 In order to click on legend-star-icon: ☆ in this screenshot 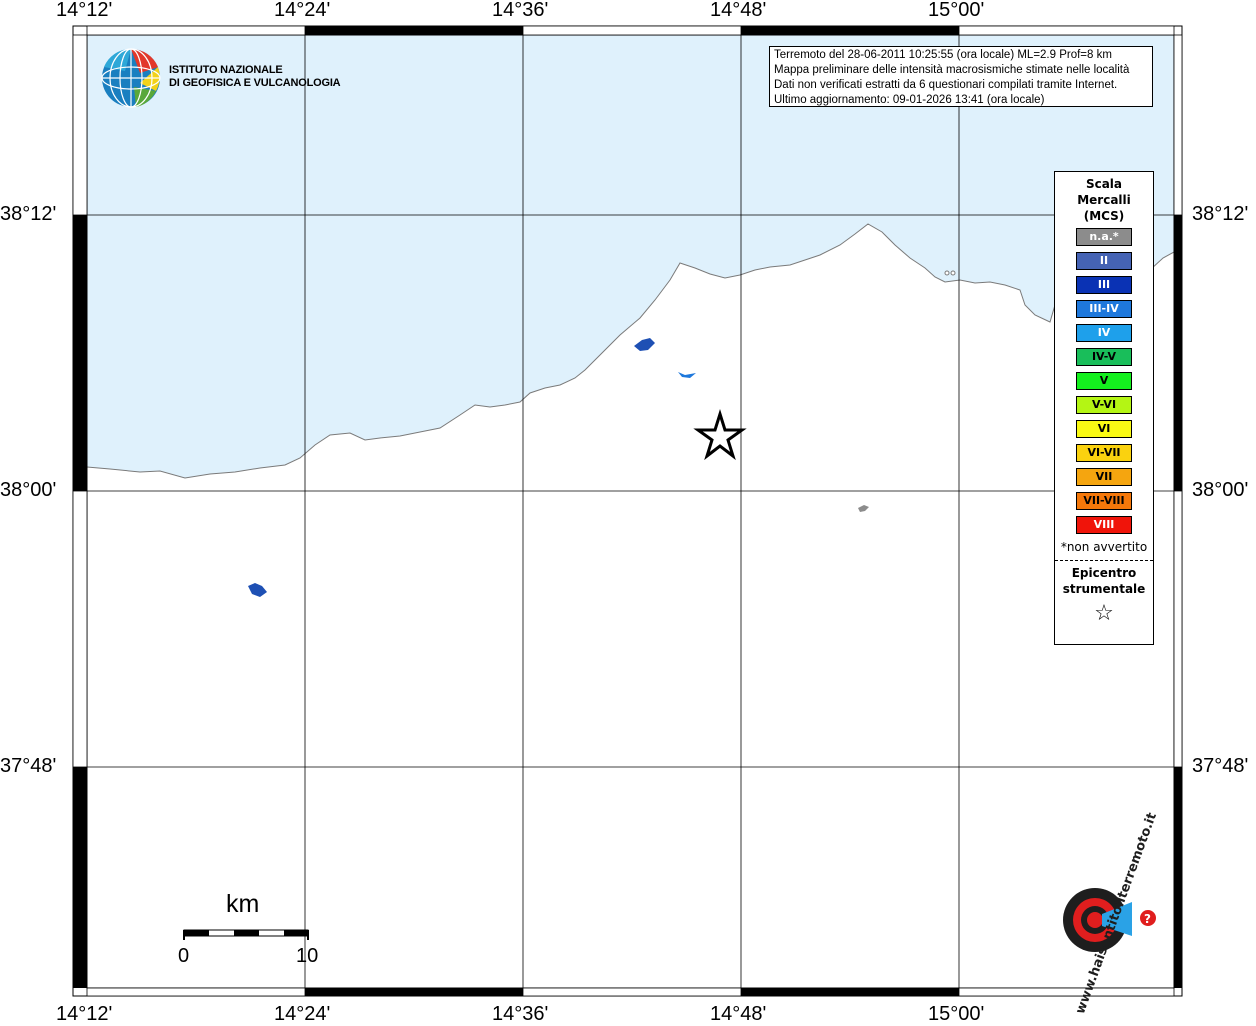, I will do `click(1104, 613)`.